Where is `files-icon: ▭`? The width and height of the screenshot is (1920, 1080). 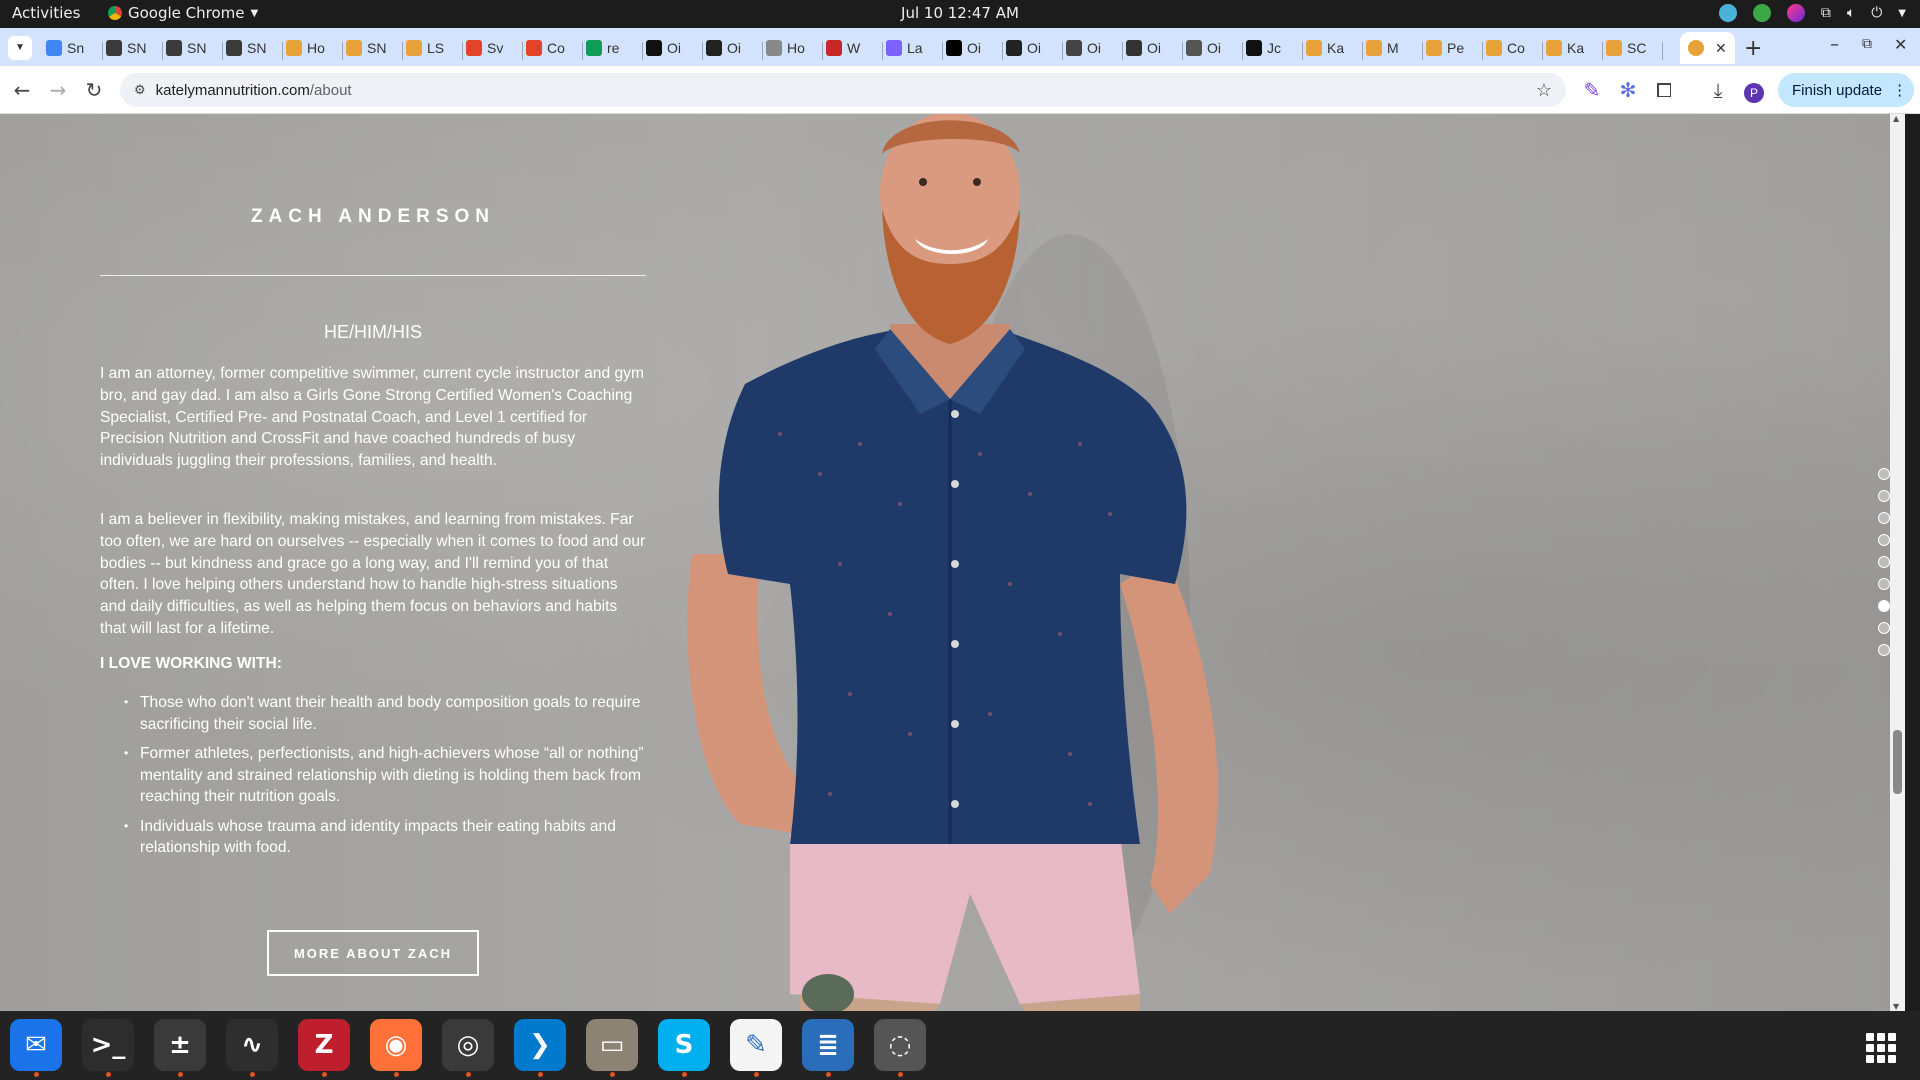 files-icon: ▭ is located at coordinates (612, 1048).